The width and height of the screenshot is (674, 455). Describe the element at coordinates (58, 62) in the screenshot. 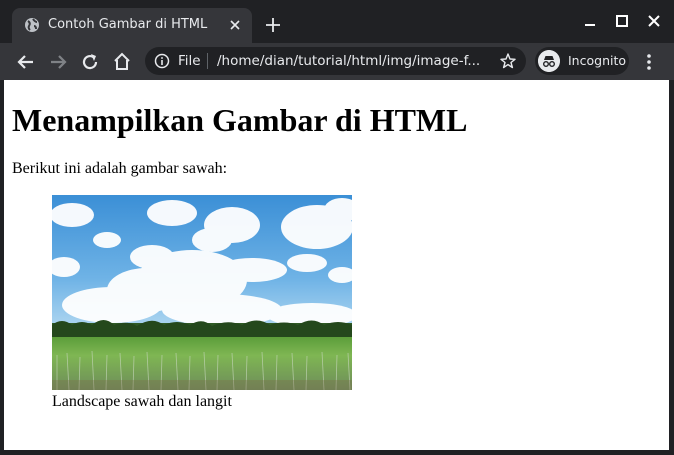

I see `forward-arrow-icon` at that location.